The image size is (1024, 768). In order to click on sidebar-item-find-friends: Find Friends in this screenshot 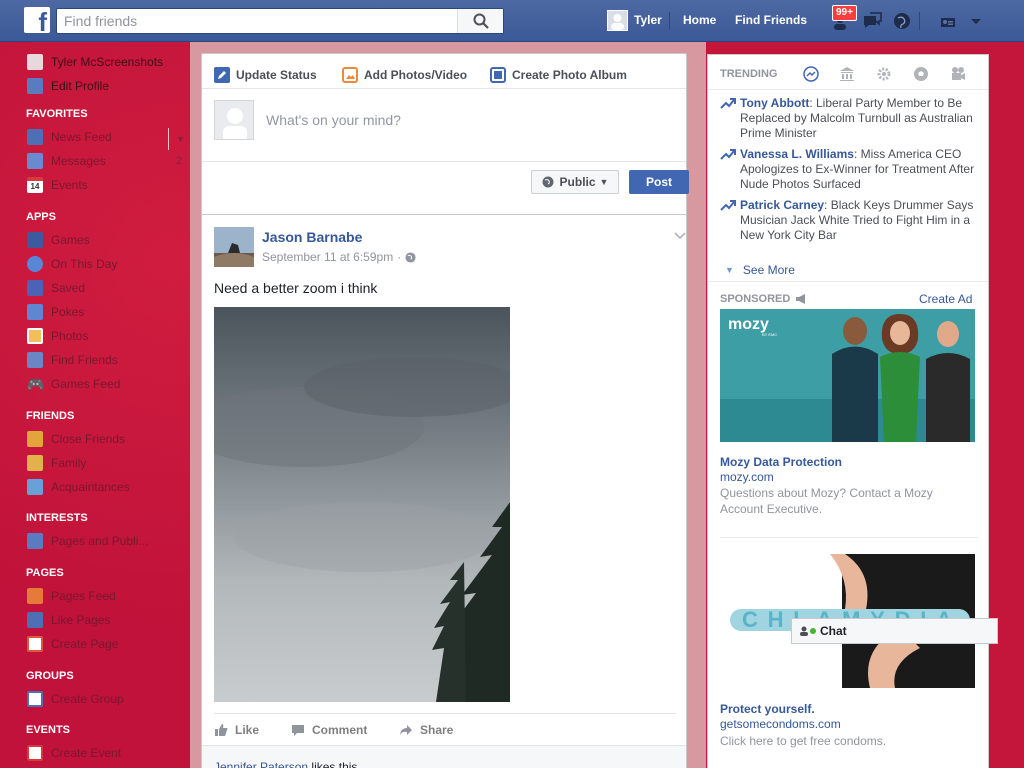, I will do `click(72, 360)`.